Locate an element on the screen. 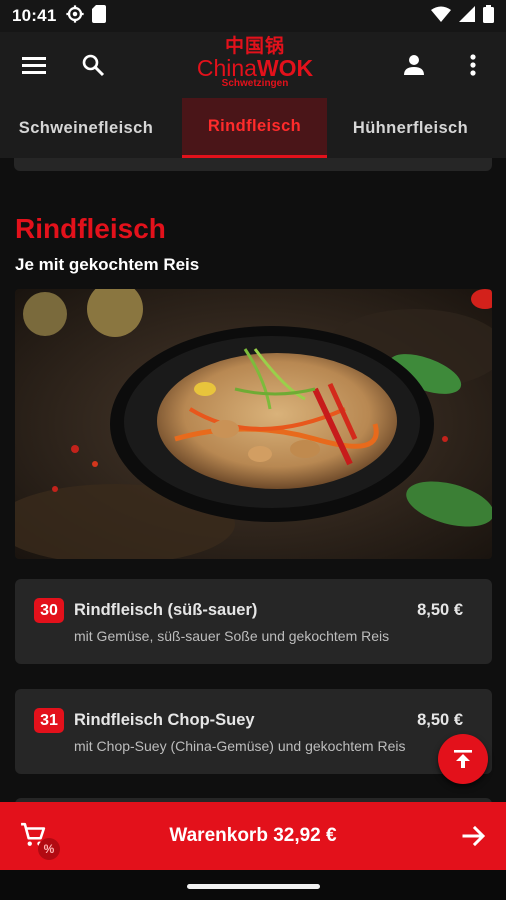 Image resolution: width=506 pixels, height=900 pixels. item-name: Rindfleisch Chop-Suey is located at coordinates (164, 720).